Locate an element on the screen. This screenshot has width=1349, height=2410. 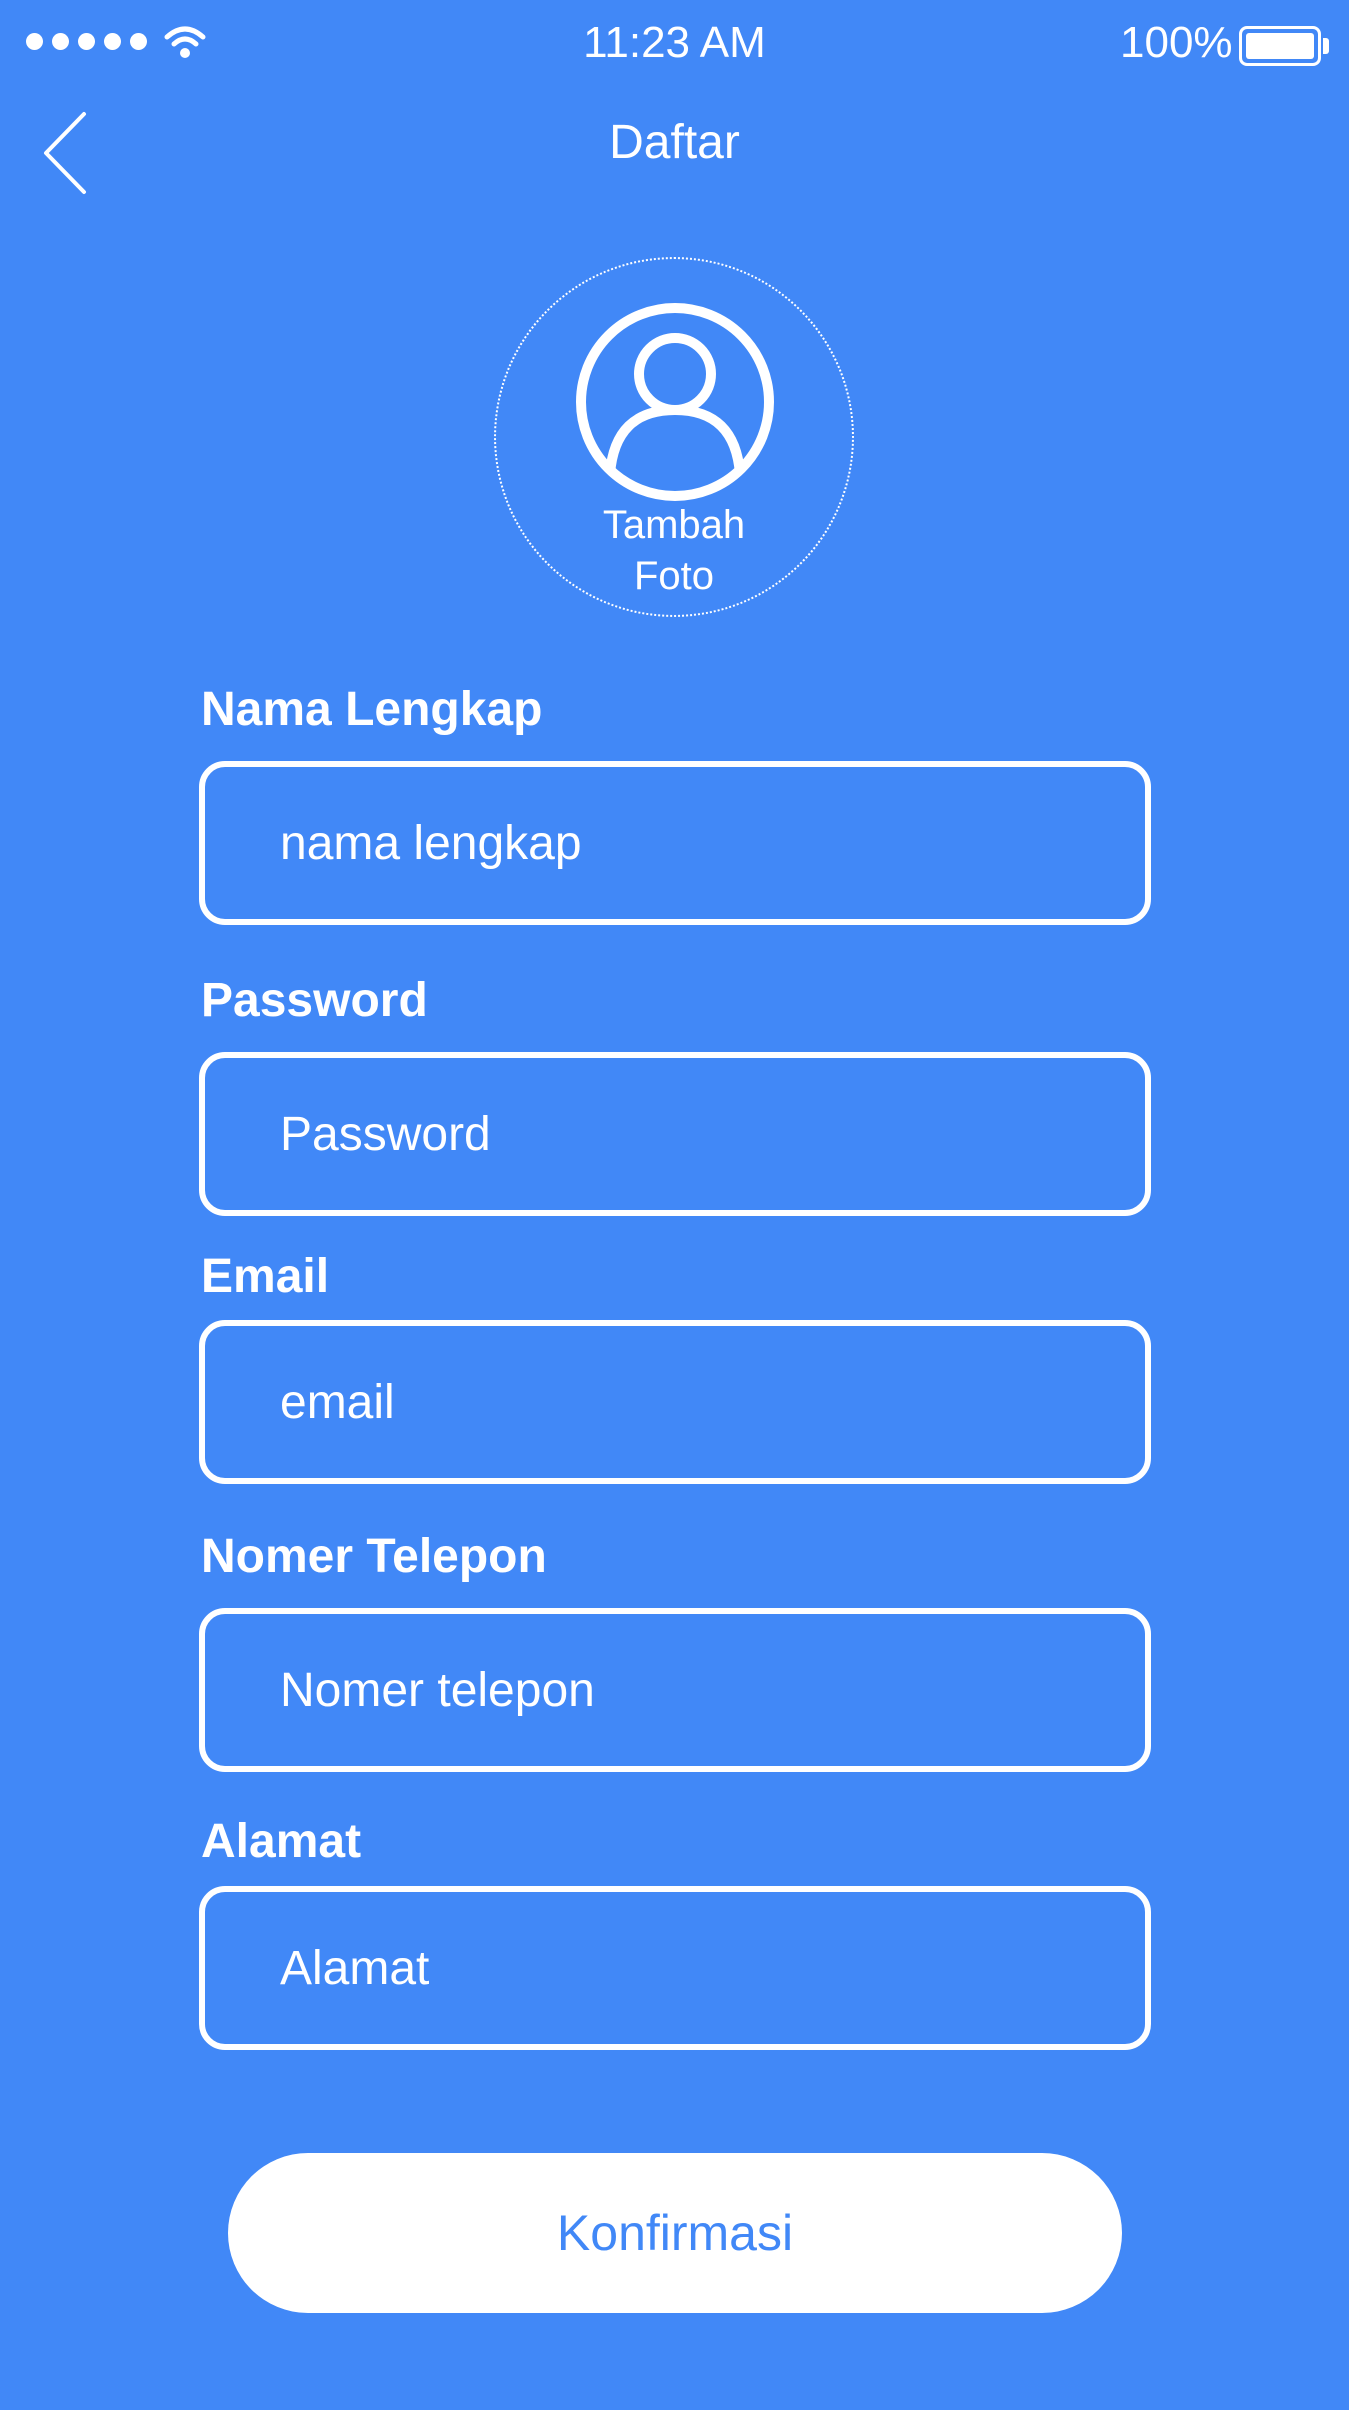
add-photo-label-line1: Tambah is located at coordinates (674, 525).